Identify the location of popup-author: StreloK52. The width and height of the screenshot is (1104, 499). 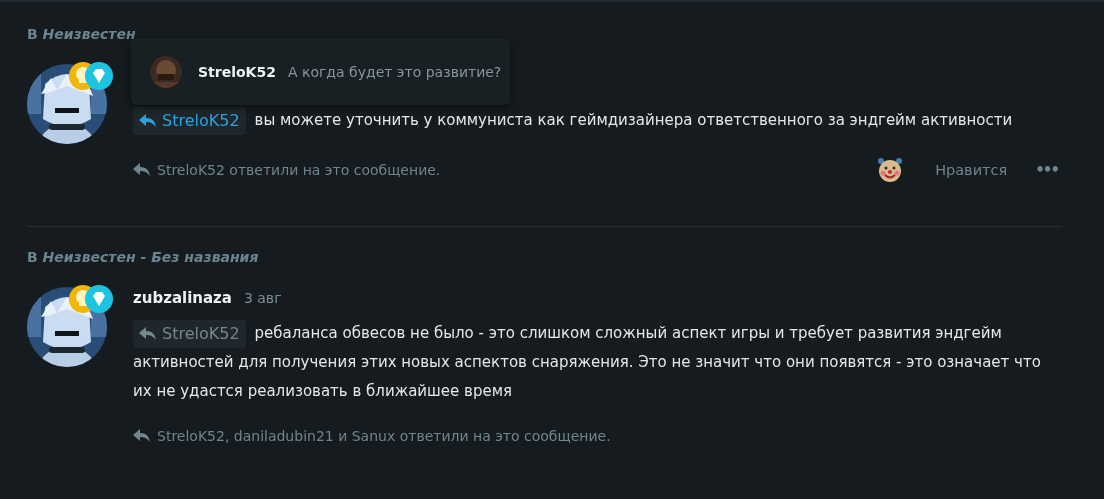
(237, 71).